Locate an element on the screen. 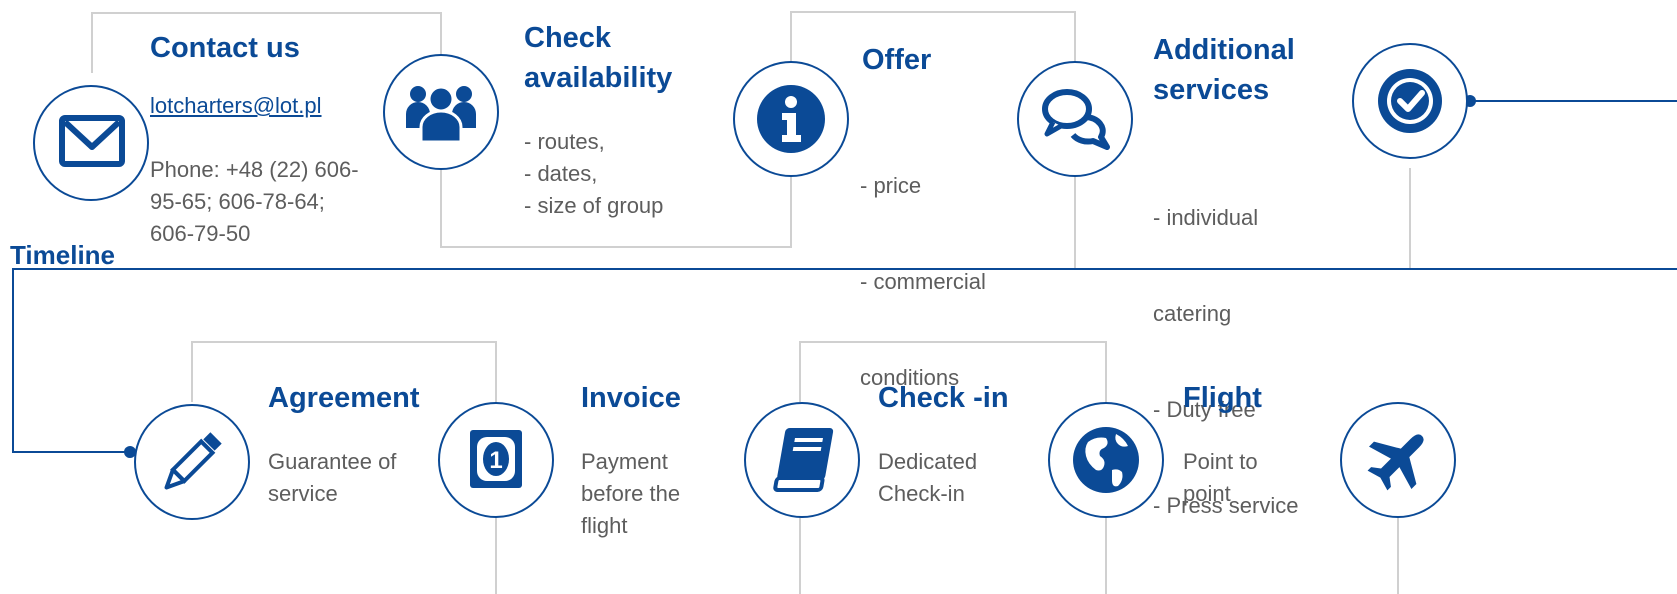 The image size is (1677, 594). availability-items: - routes, - dates, - size of group is located at coordinates (593, 174).